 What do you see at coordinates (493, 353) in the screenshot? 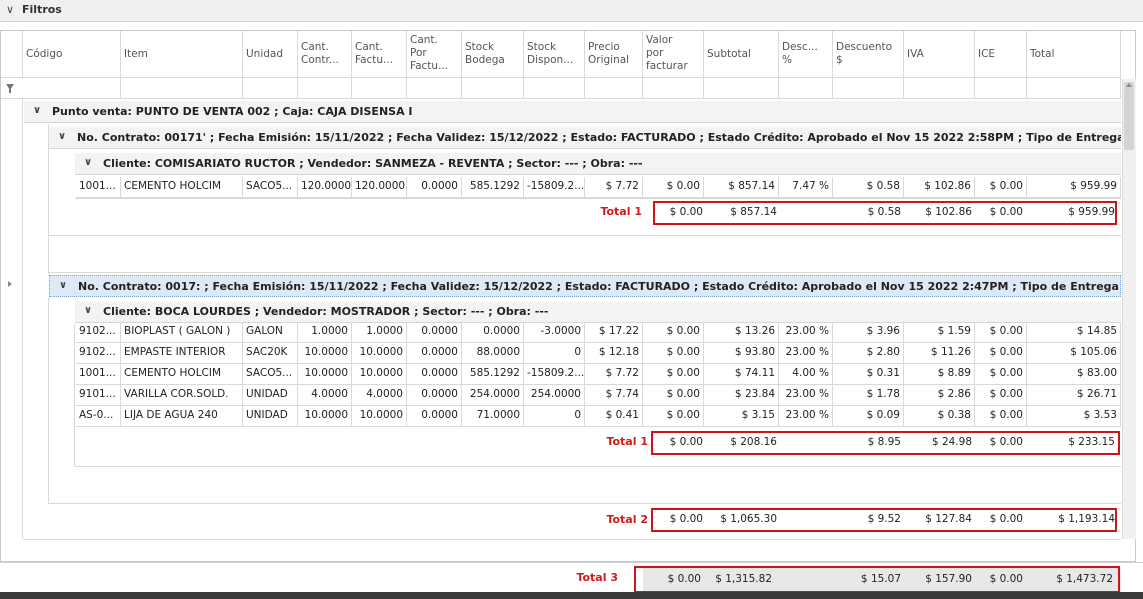
I see `cell-stock_bod: 88.0000` at bounding box center [493, 353].